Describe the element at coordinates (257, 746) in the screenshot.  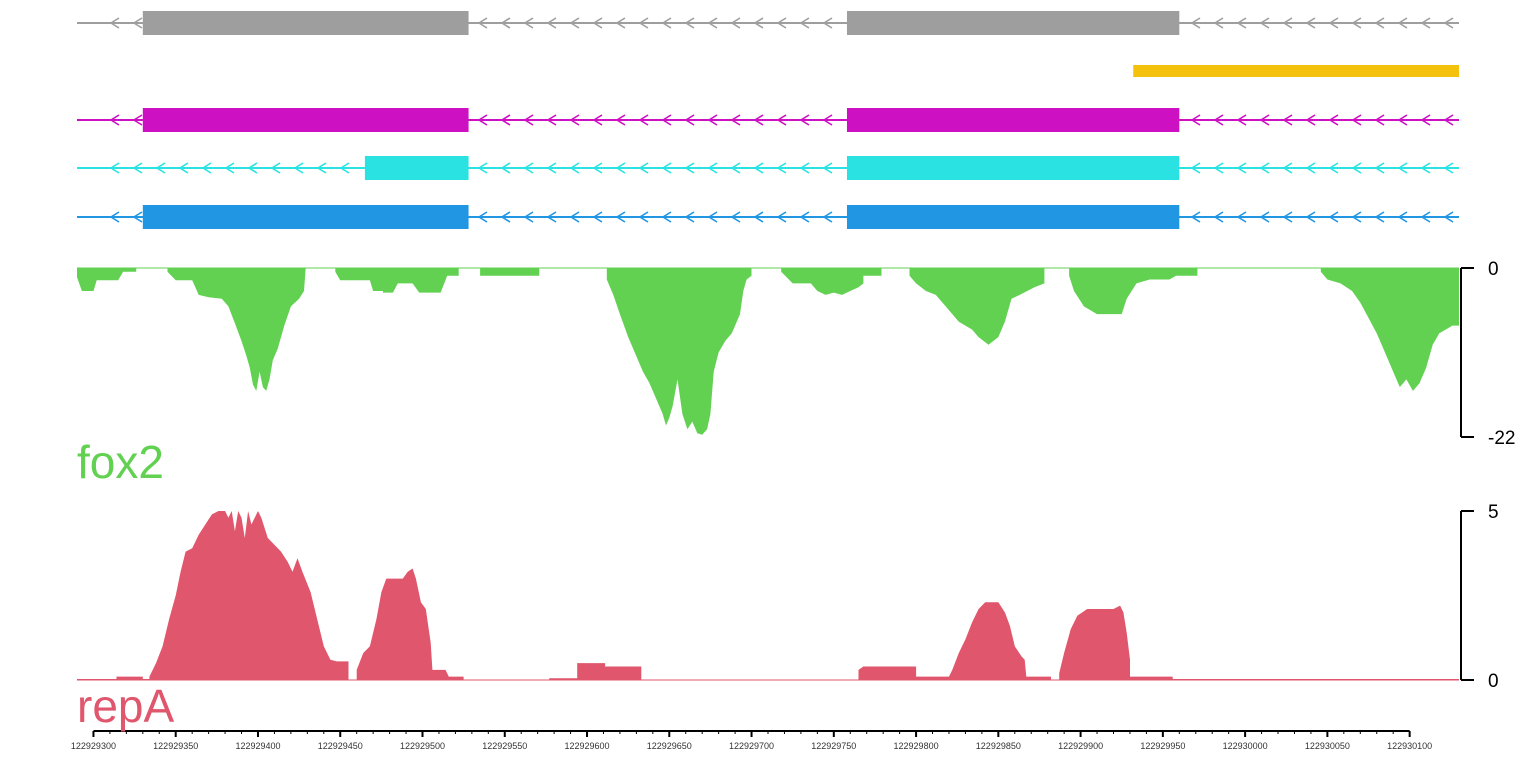
I see `x-tick-label: 122929400` at that location.